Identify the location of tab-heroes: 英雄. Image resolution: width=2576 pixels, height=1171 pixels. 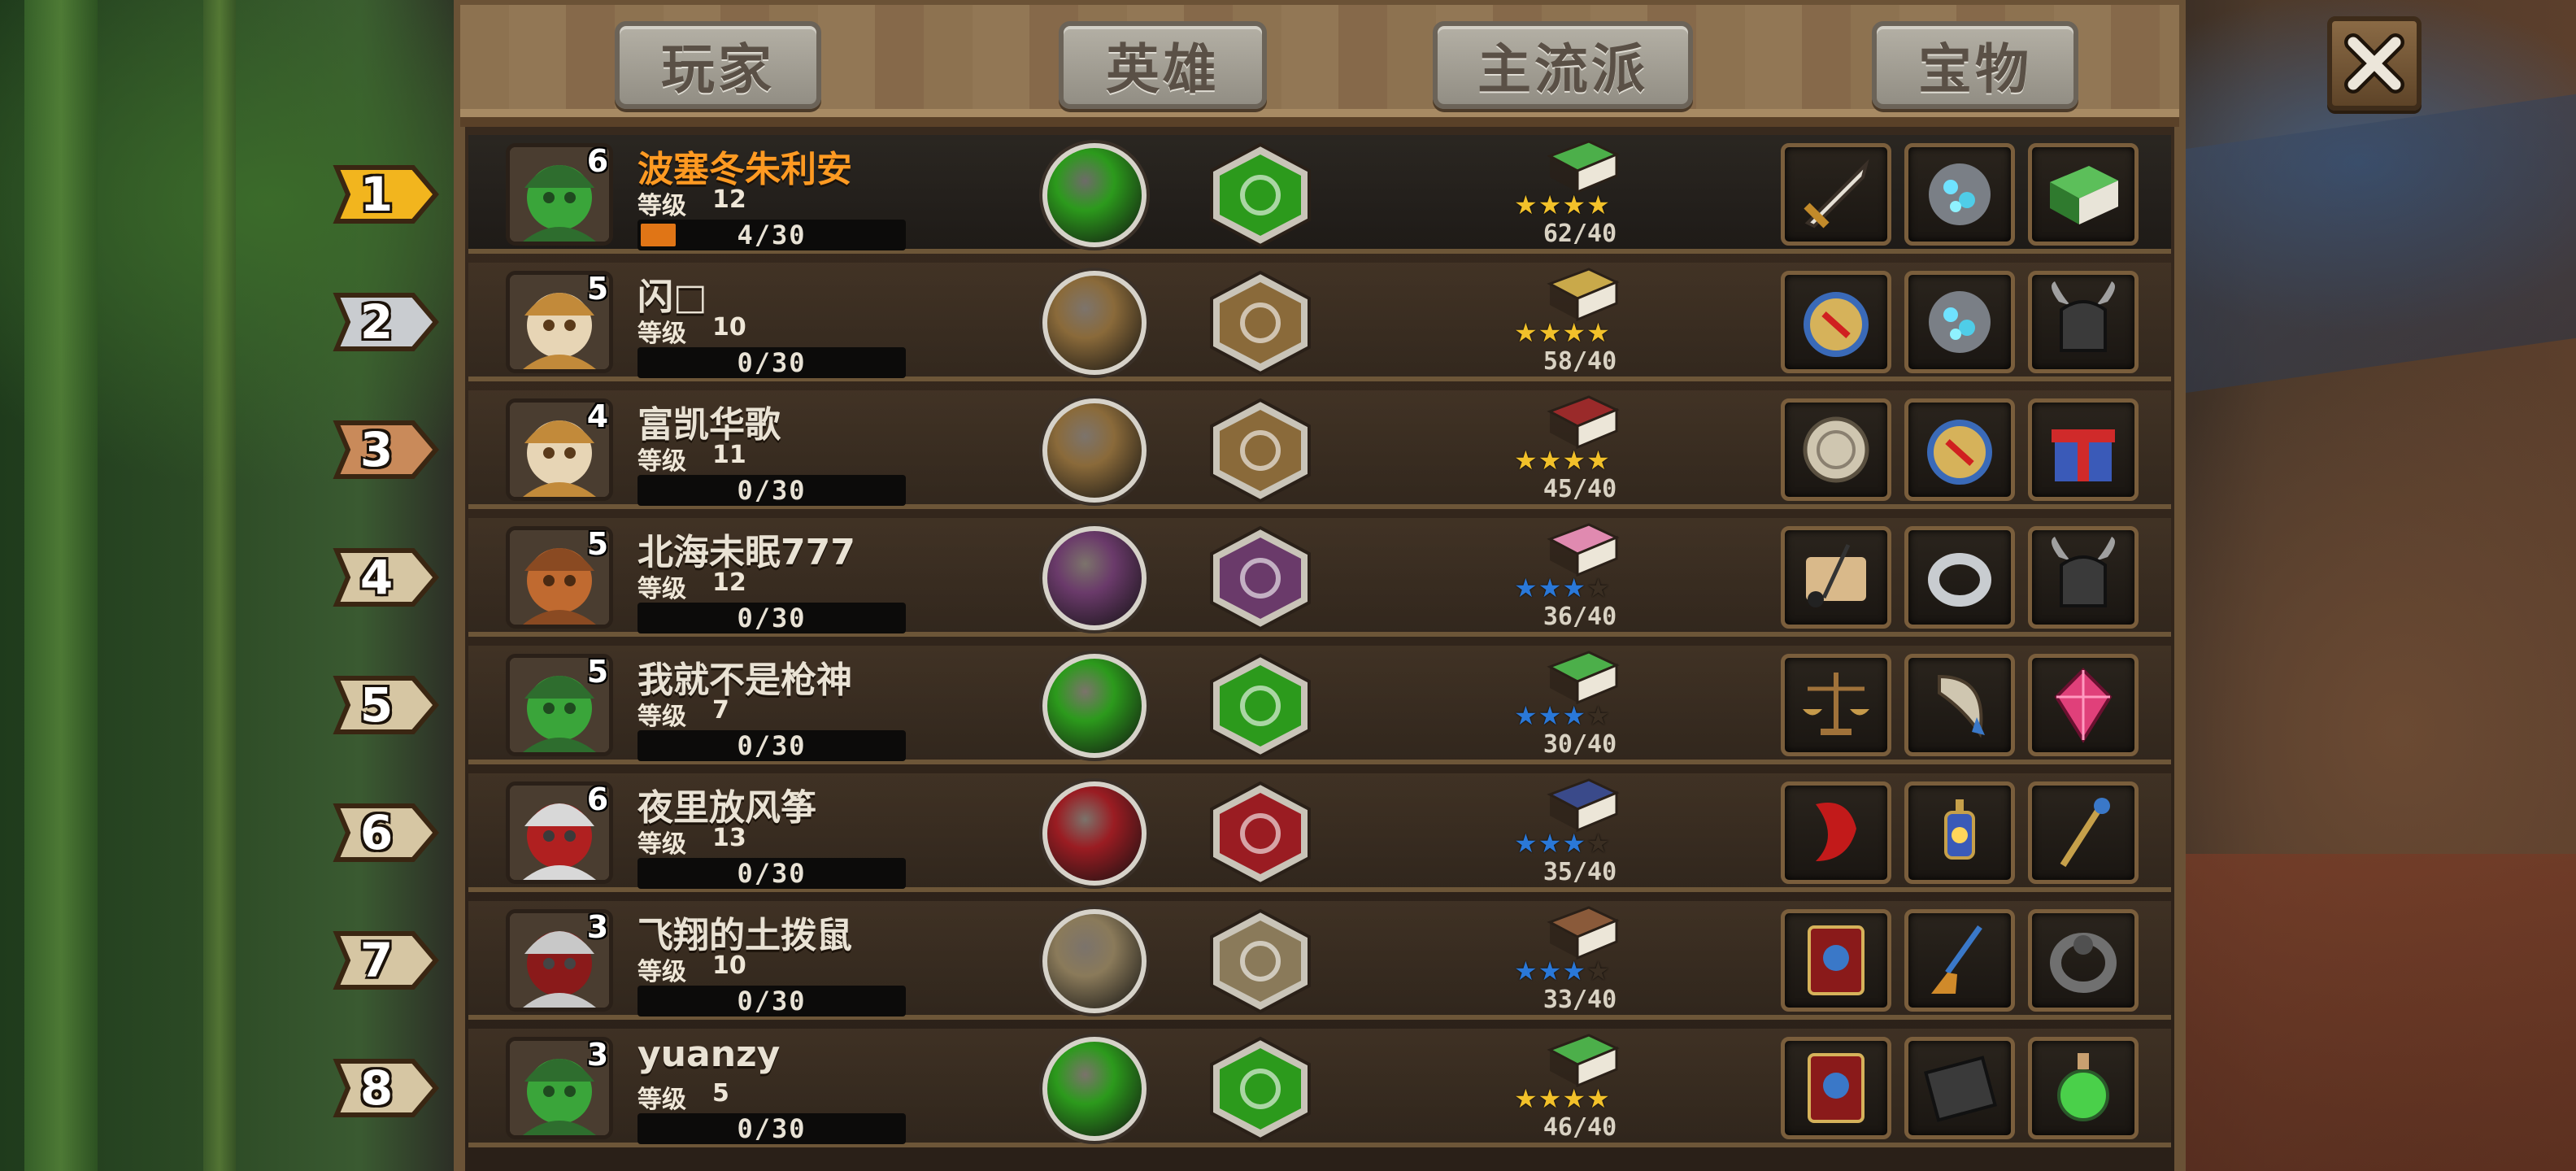
(1163, 65).